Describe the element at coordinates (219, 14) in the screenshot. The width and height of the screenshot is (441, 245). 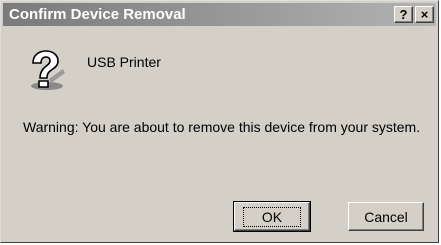
I see `title-bar: Confirm Device Removal ? ×` at that location.